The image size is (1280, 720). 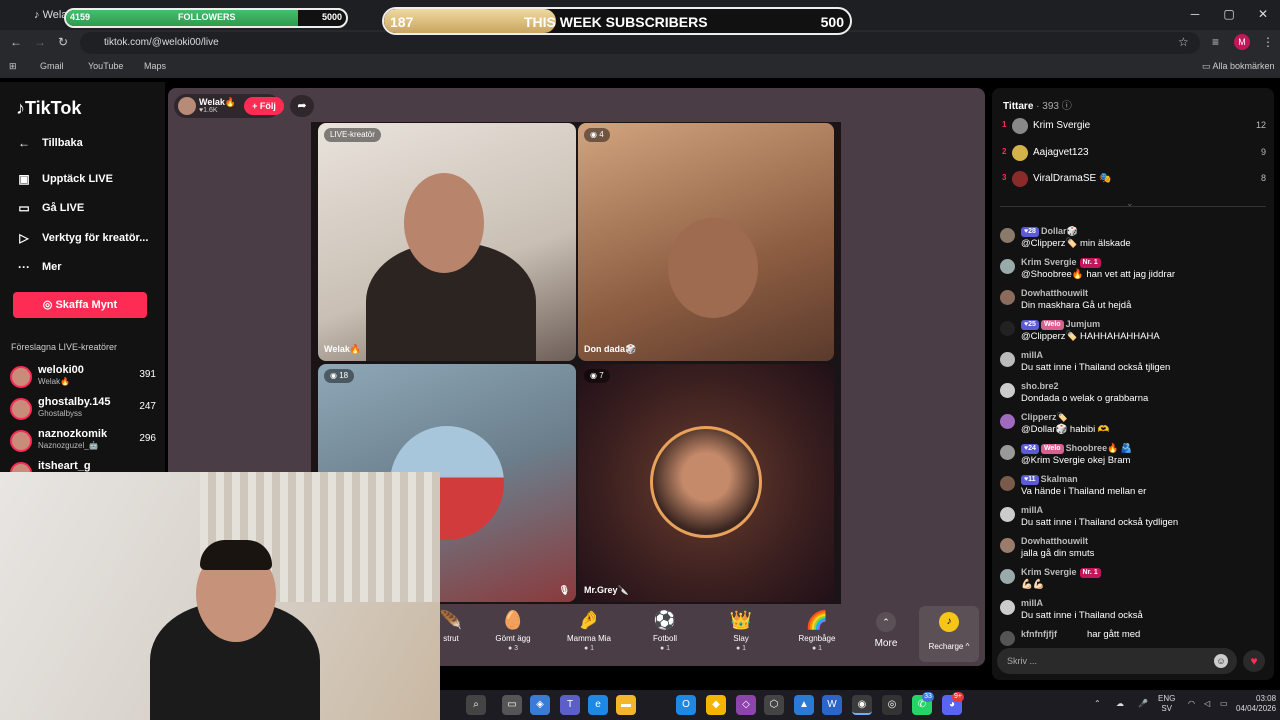 What do you see at coordinates (24, 238) in the screenshot?
I see `tools-icon: ▷` at bounding box center [24, 238].